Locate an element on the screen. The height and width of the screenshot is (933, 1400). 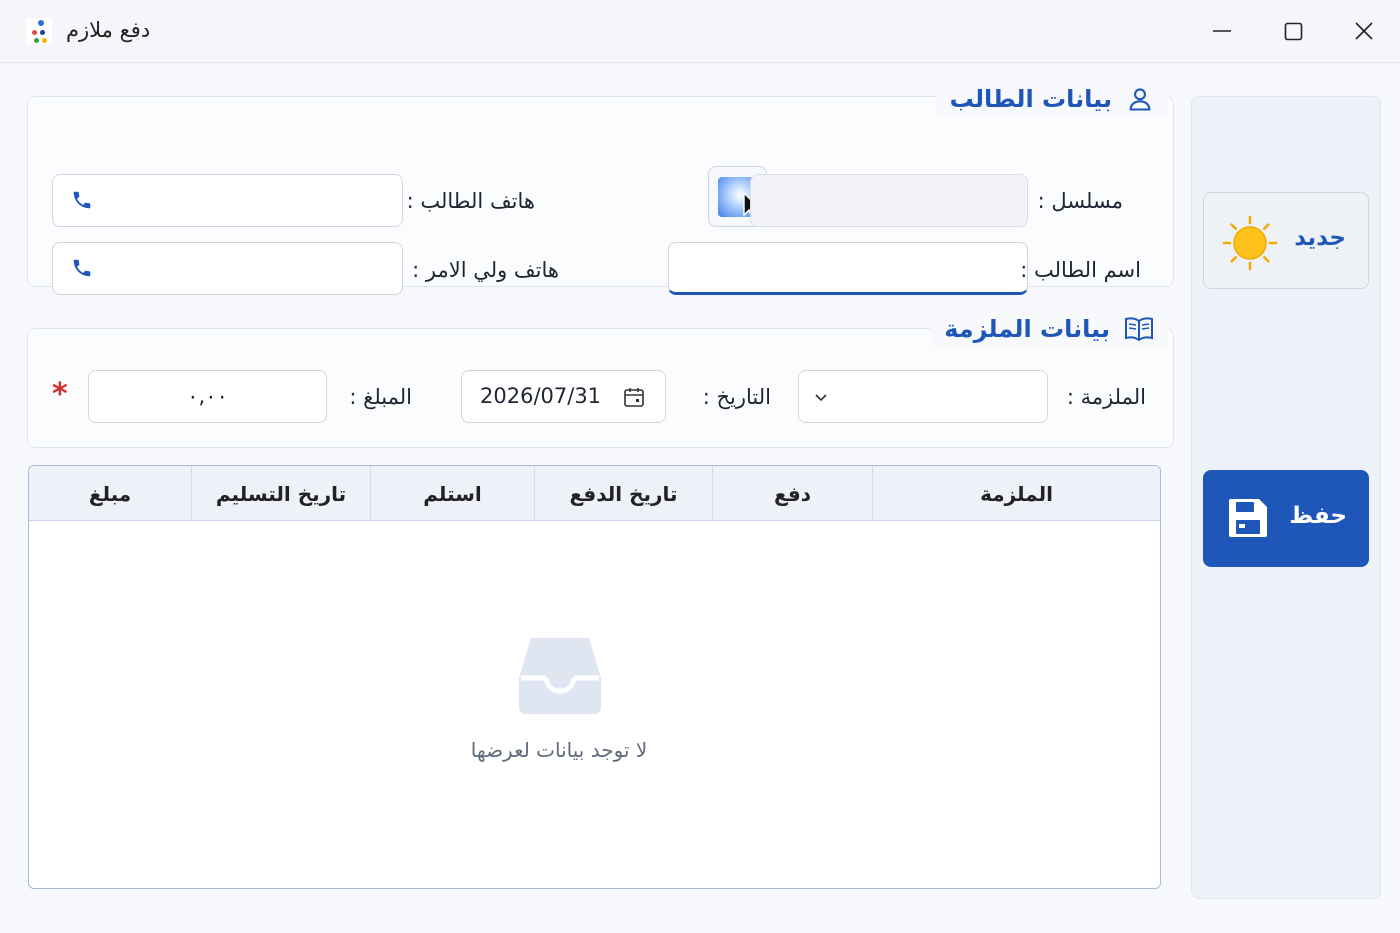
save-button: حفظ is located at coordinates (1286, 518).